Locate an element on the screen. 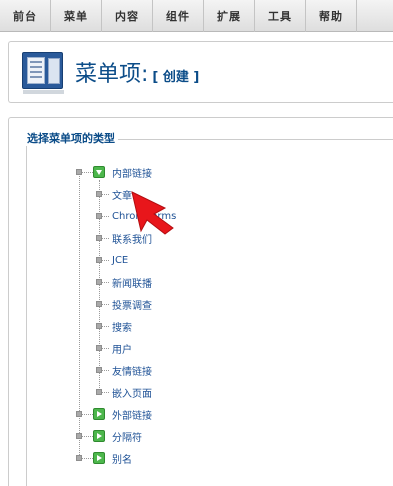  menu-frontpage: 前台 is located at coordinates (25, 16).